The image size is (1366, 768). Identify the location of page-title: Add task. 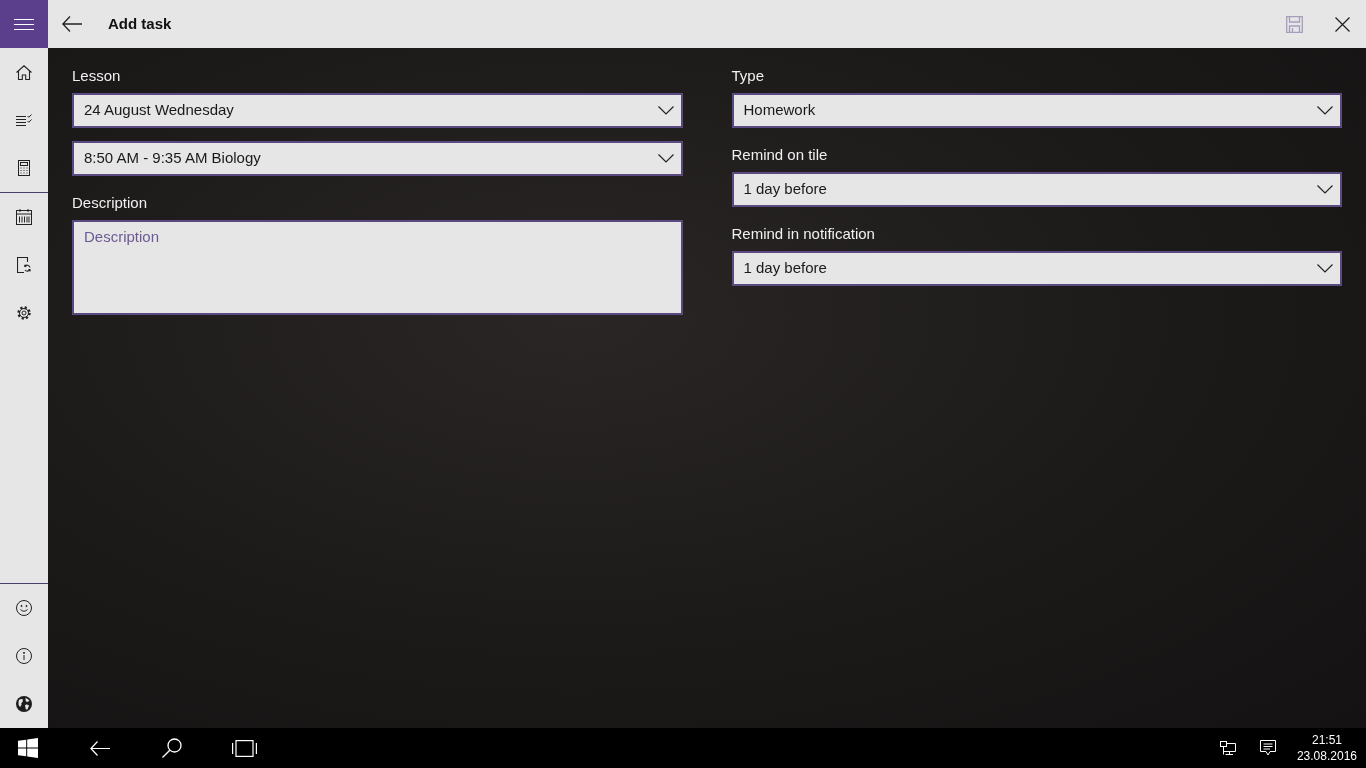
(140, 23).